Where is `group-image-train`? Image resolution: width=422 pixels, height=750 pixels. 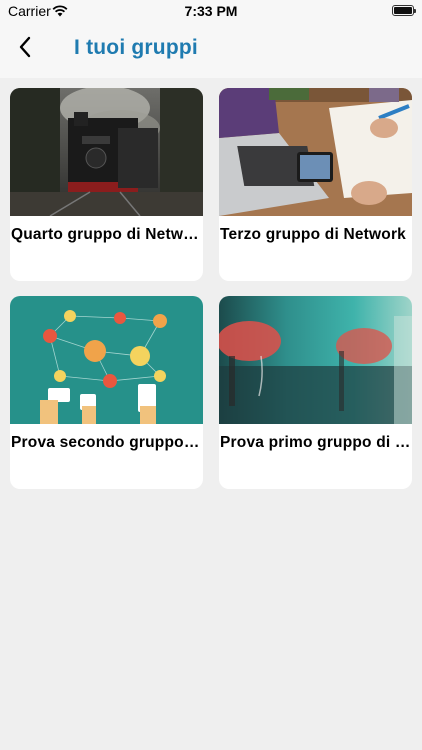
group-image-train is located at coordinates (106, 152).